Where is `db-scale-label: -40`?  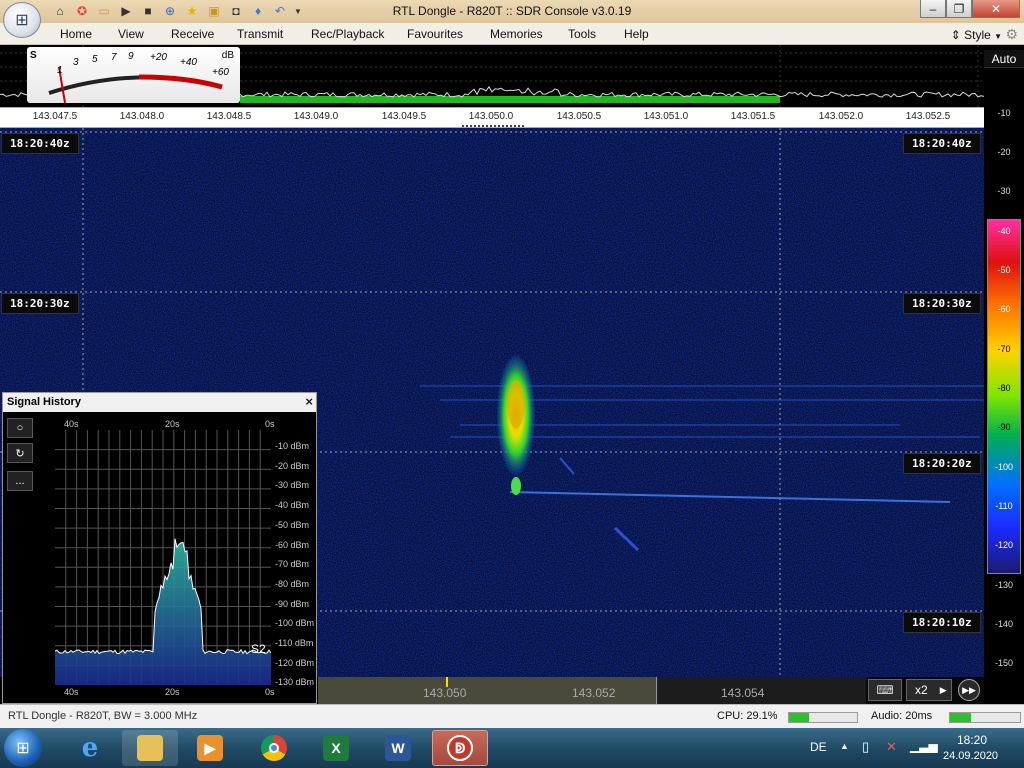
db-scale-label: -40 is located at coordinates (1004, 231).